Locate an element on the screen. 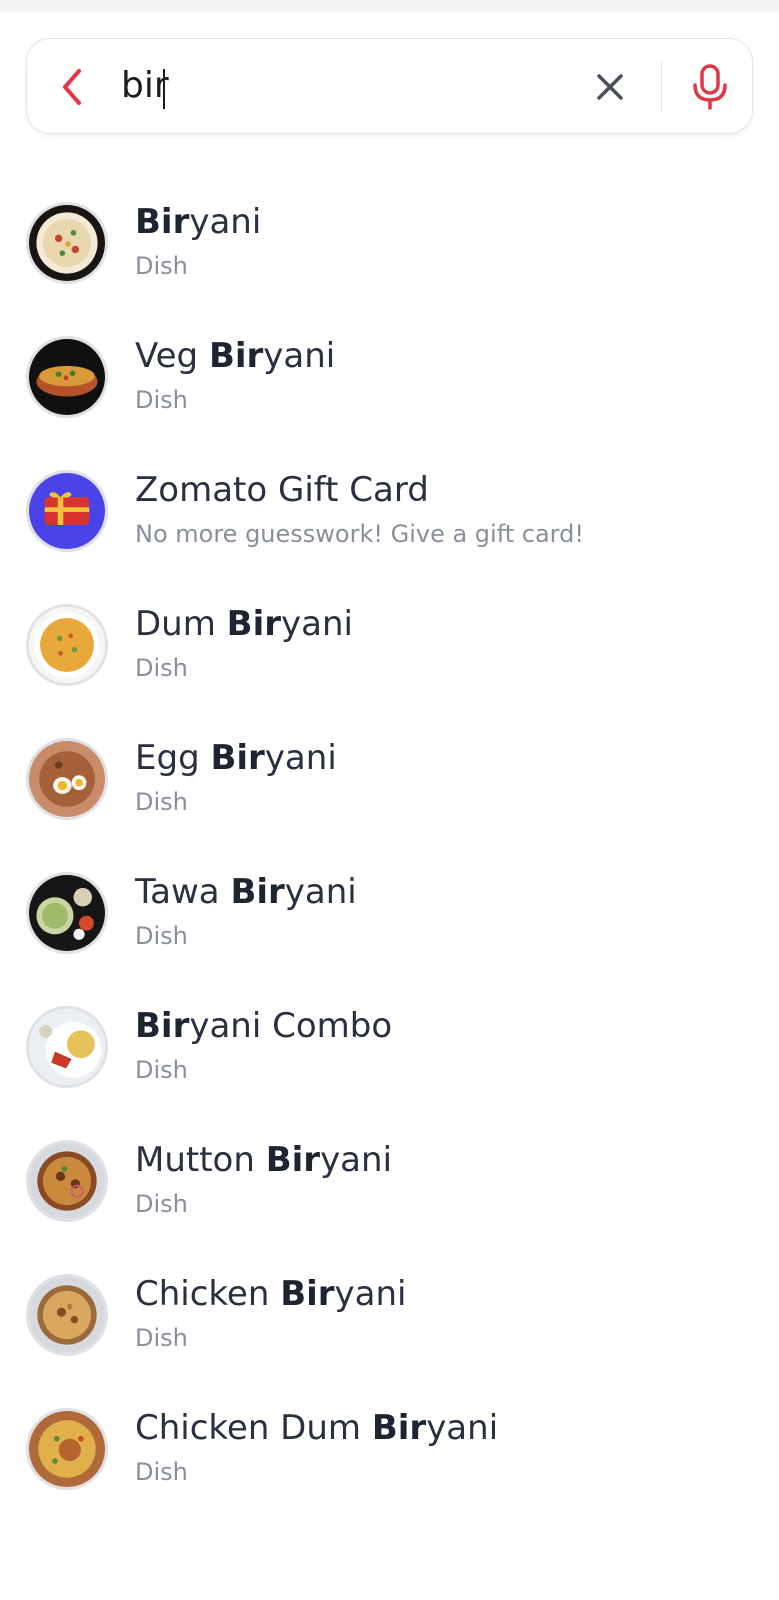 This screenshot has width=779, height=1600. list-item: Tawa Biryani Dish is located at coordinates (389, 913).